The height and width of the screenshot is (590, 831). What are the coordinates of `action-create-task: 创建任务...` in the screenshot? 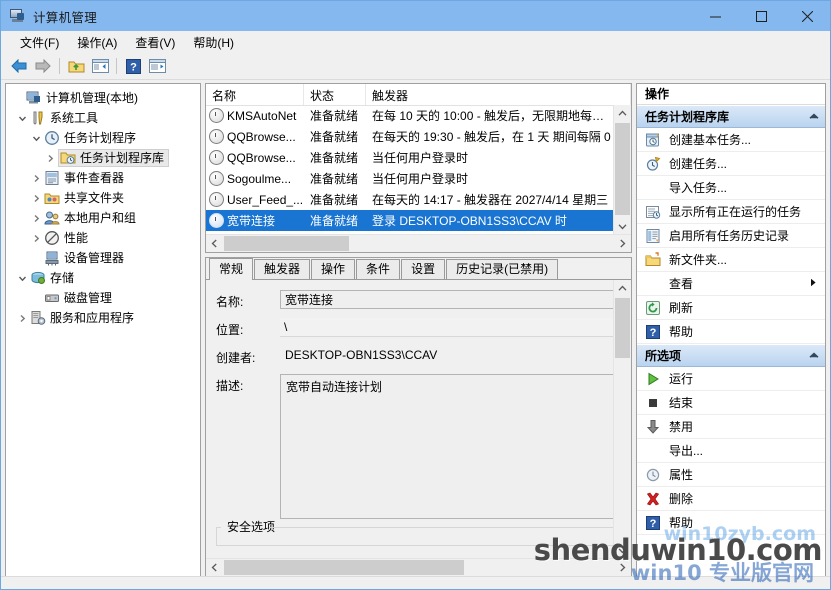 It's located at (731, 164).